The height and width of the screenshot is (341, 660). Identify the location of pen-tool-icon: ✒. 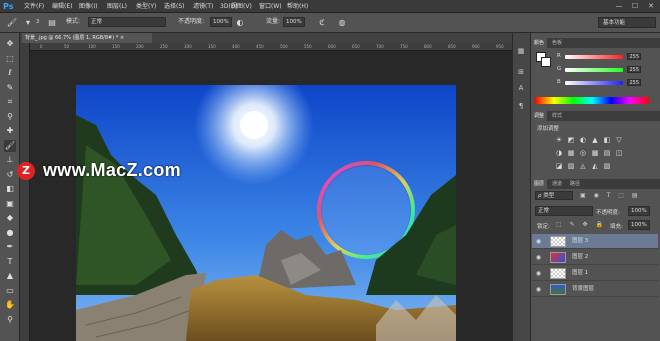
(10, 247).